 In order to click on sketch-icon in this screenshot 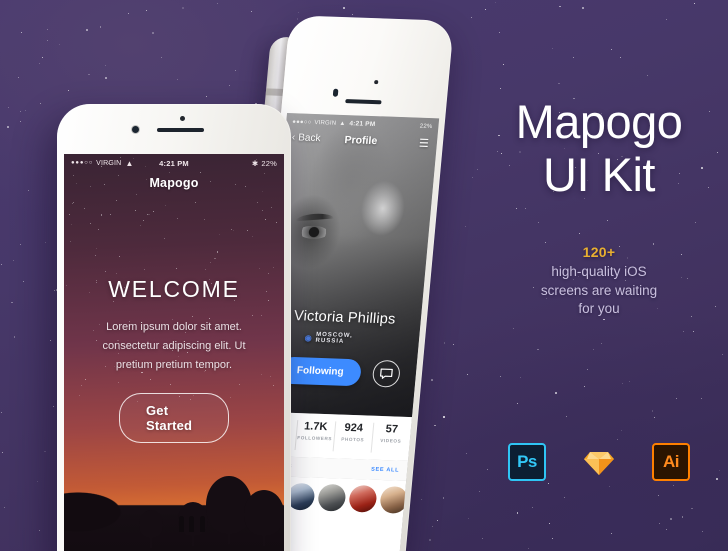, I will do `click(599, 462)`.